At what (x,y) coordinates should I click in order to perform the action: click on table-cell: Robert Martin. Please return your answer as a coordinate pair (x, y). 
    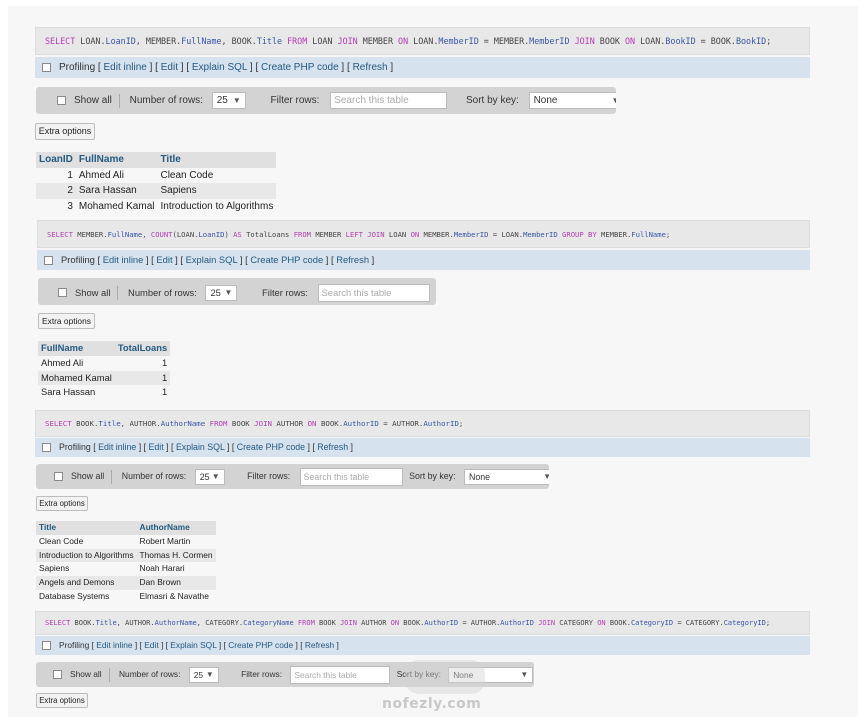
    Looking at the image, I should click on (165, 540).